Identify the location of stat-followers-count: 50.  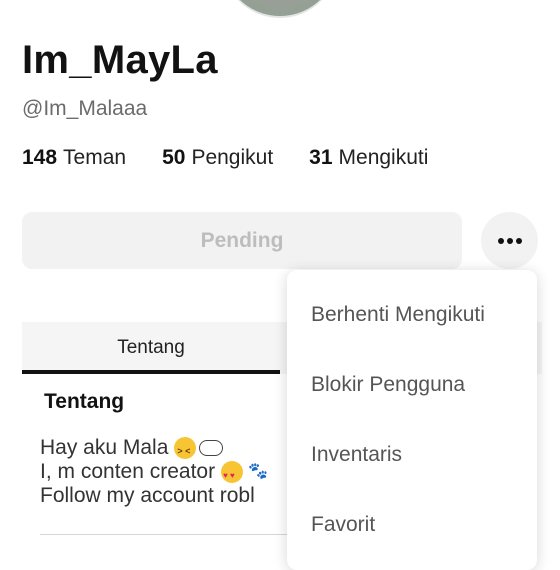
(174, 157).